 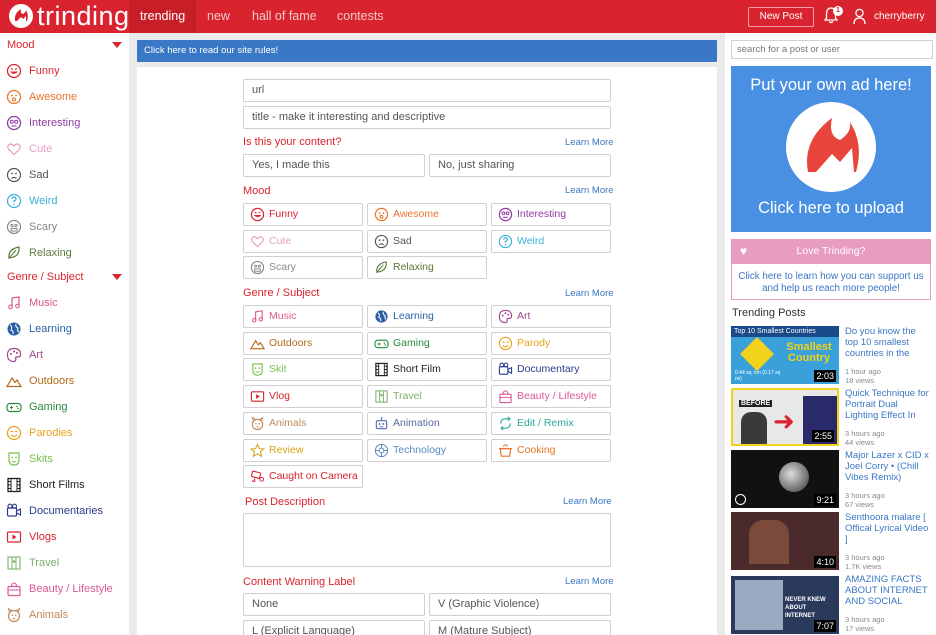 I want to click on sidebar-item-documentaries: Documentaries, so click(x=64, y=511).